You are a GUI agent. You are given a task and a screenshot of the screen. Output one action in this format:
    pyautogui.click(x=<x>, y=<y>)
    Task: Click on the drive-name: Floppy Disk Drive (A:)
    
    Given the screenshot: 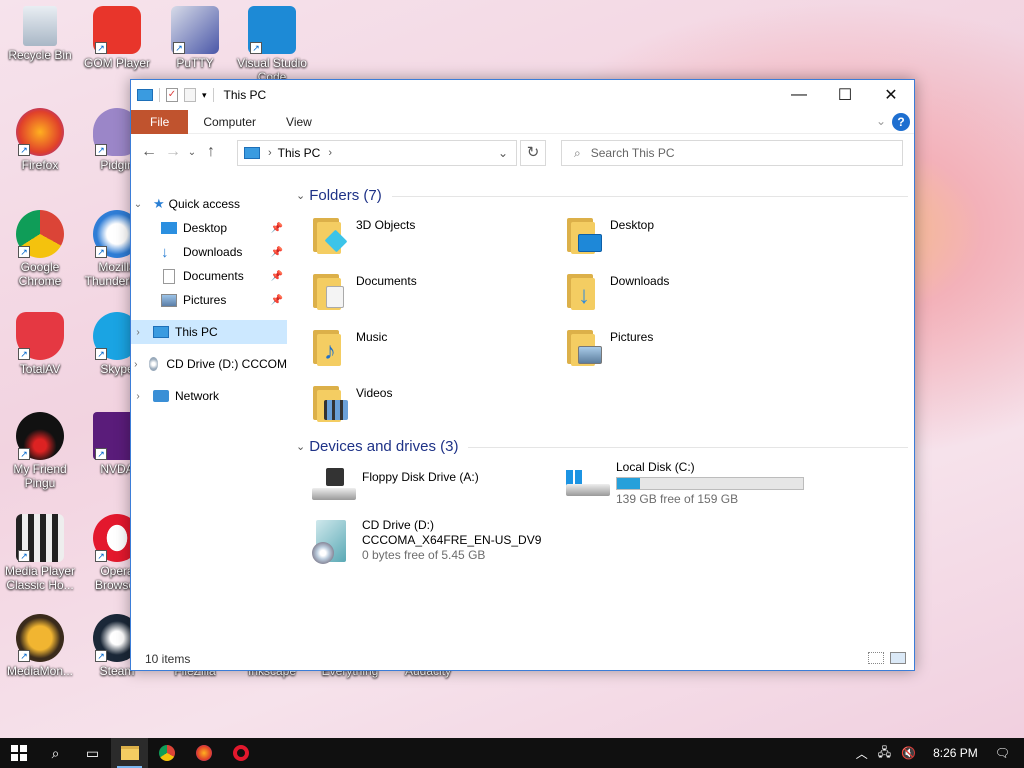 What is the action you would take?
    pyautogui.click(x=420, y=477)
    